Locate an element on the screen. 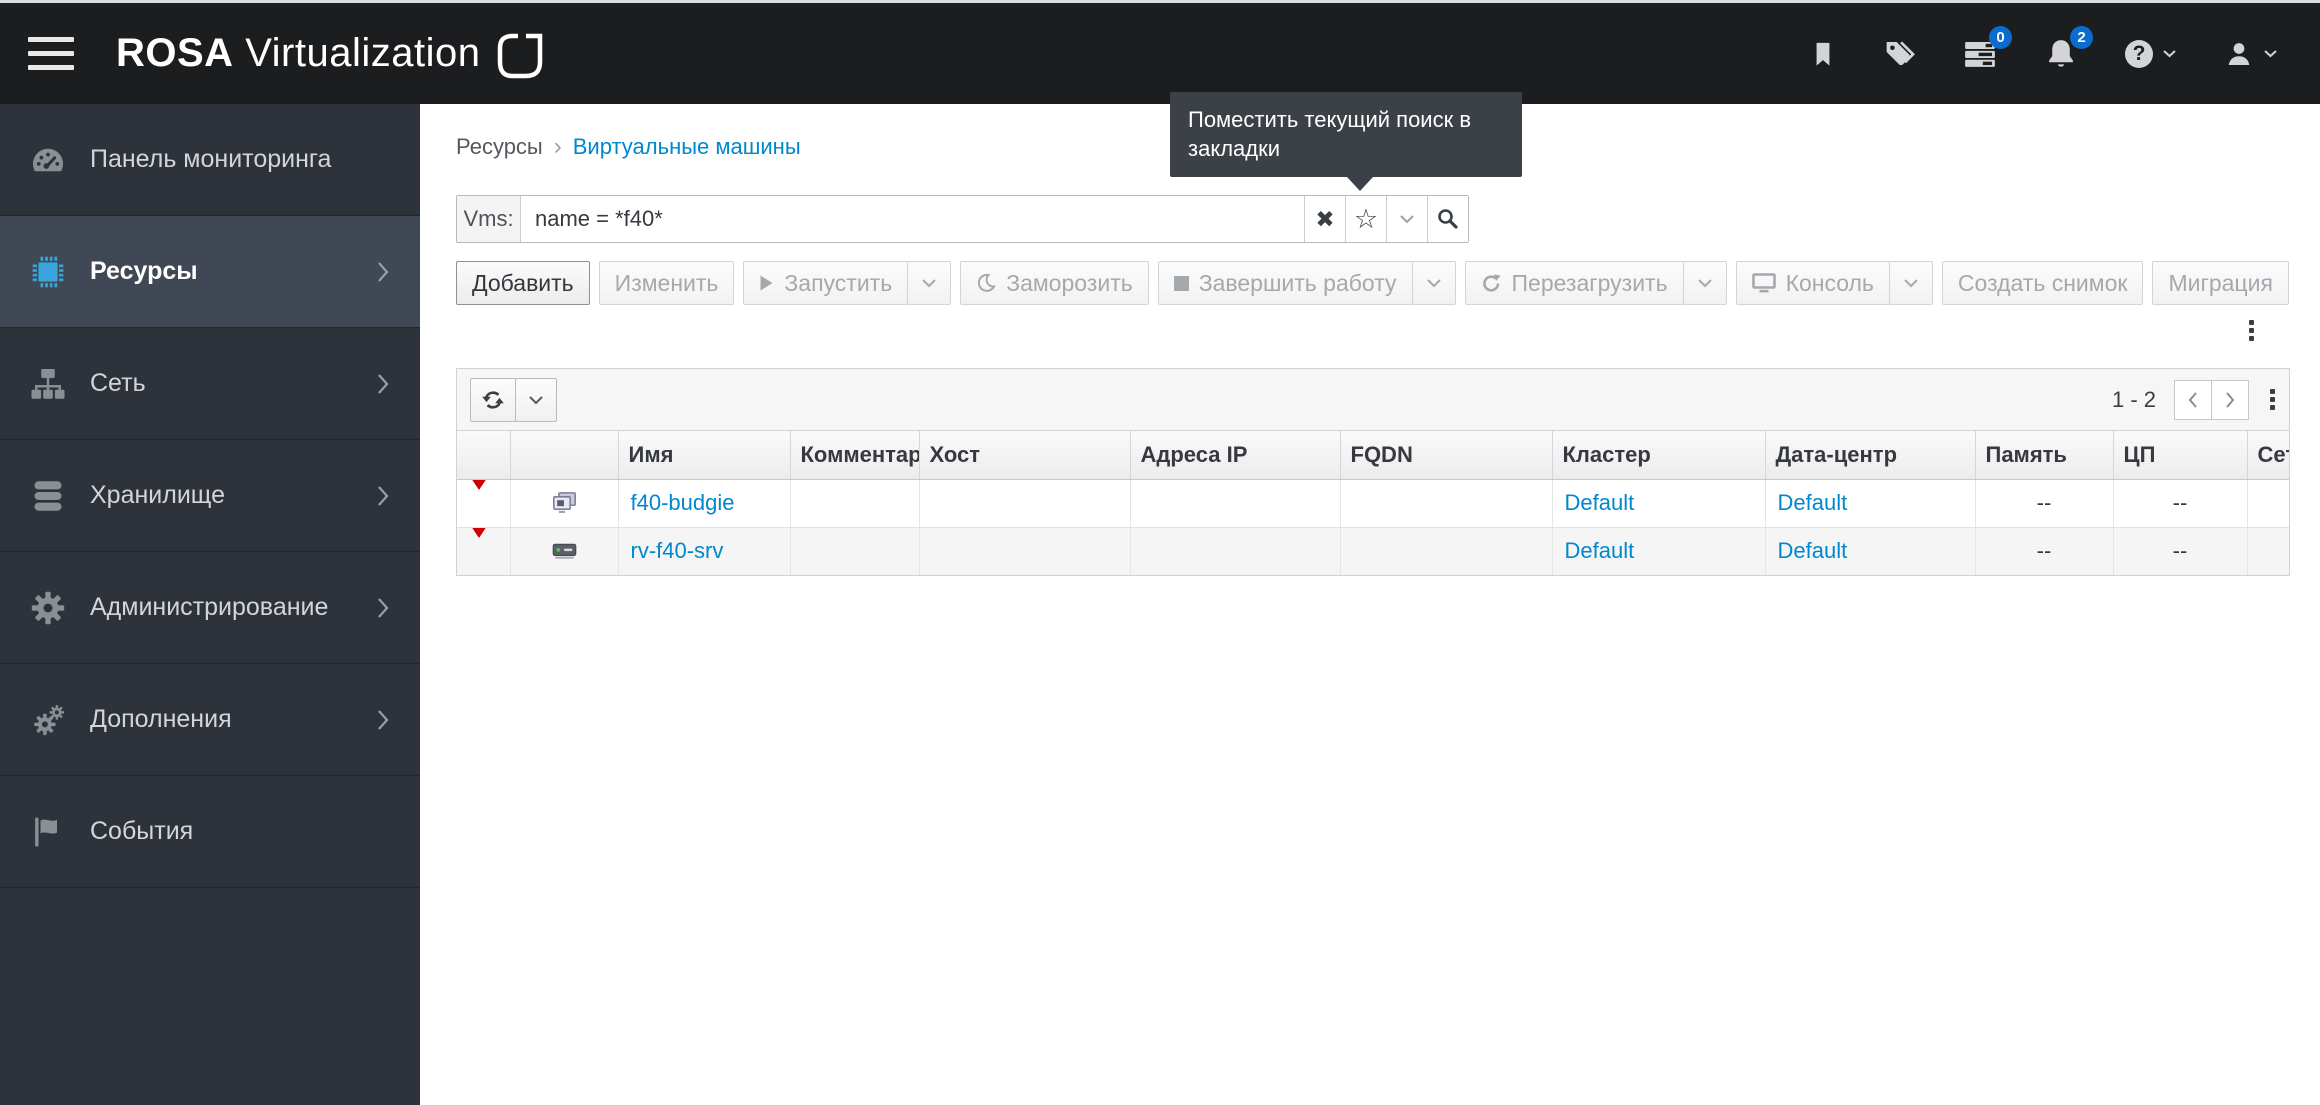 The image size is (2320, 1105). help-menu-button: ? is located at coordinates (2151, 53).